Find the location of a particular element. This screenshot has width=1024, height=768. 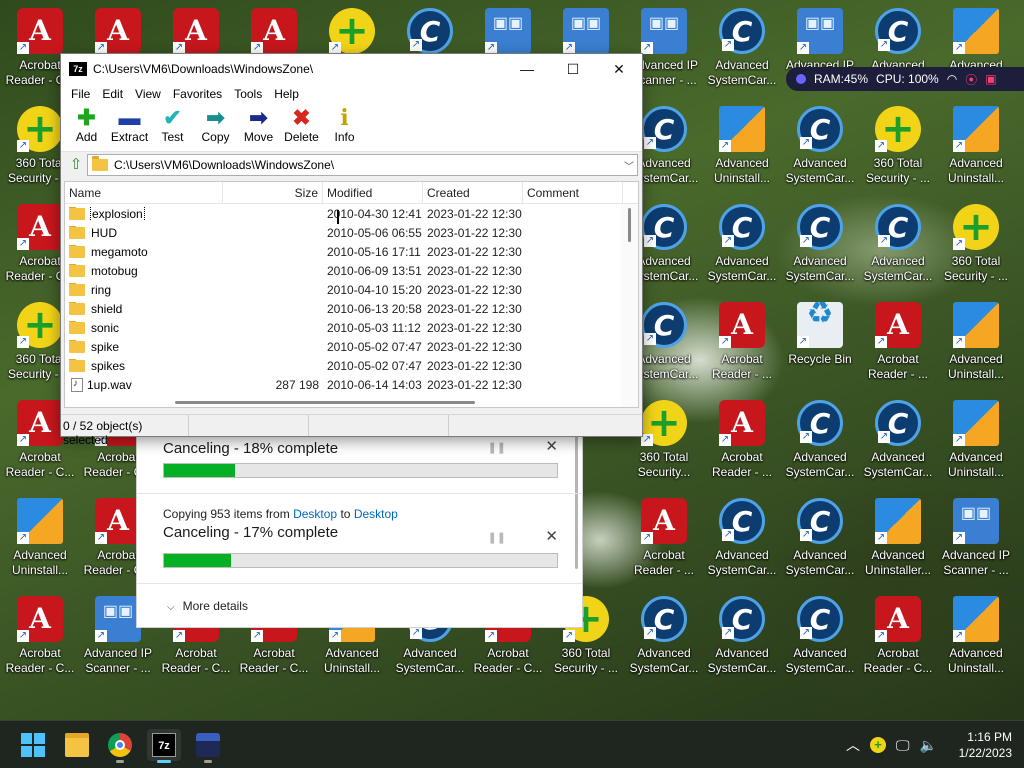

table-row: HUD 2010-05-06 06:55 2023-01-22 12:30 is located at coordinates (351, 232).